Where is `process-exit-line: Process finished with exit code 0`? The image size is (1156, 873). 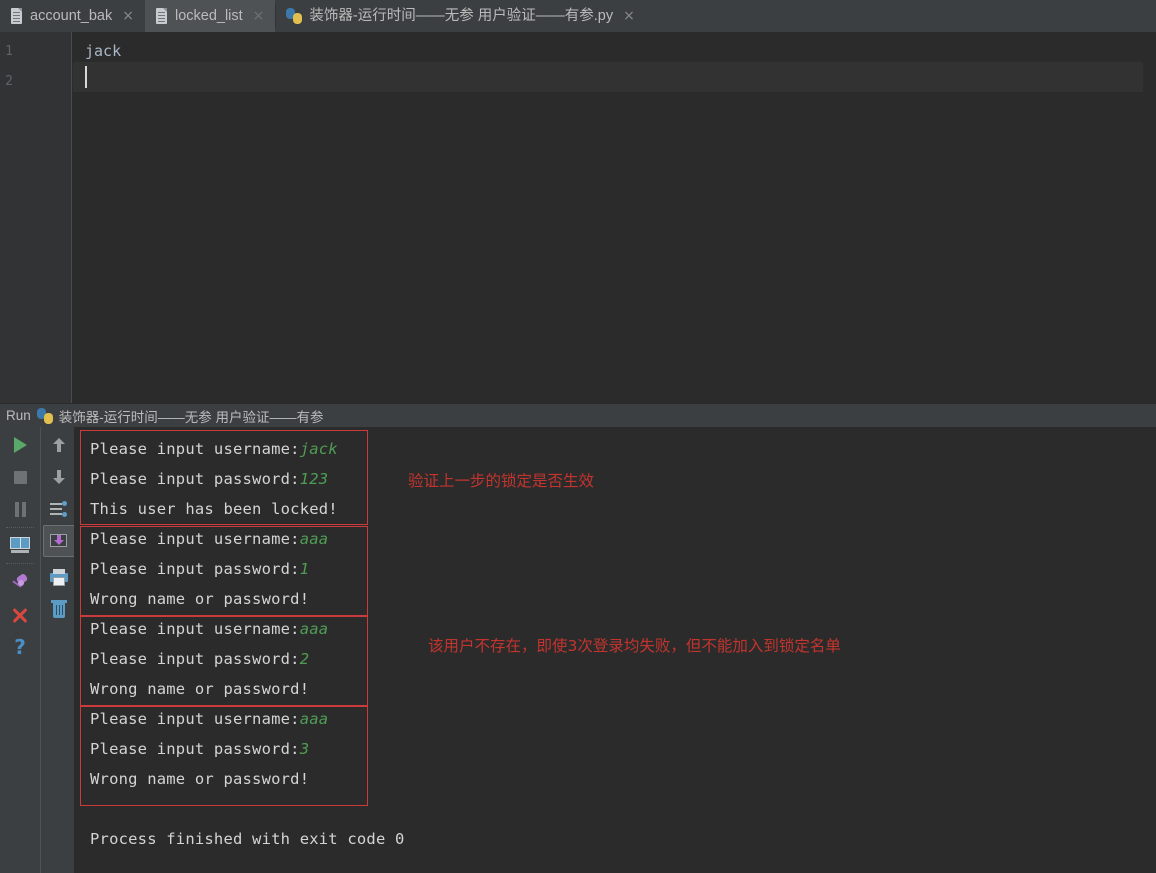 process-exit-line: Process finished with exit code 0 is located at coordinates (247, 839).